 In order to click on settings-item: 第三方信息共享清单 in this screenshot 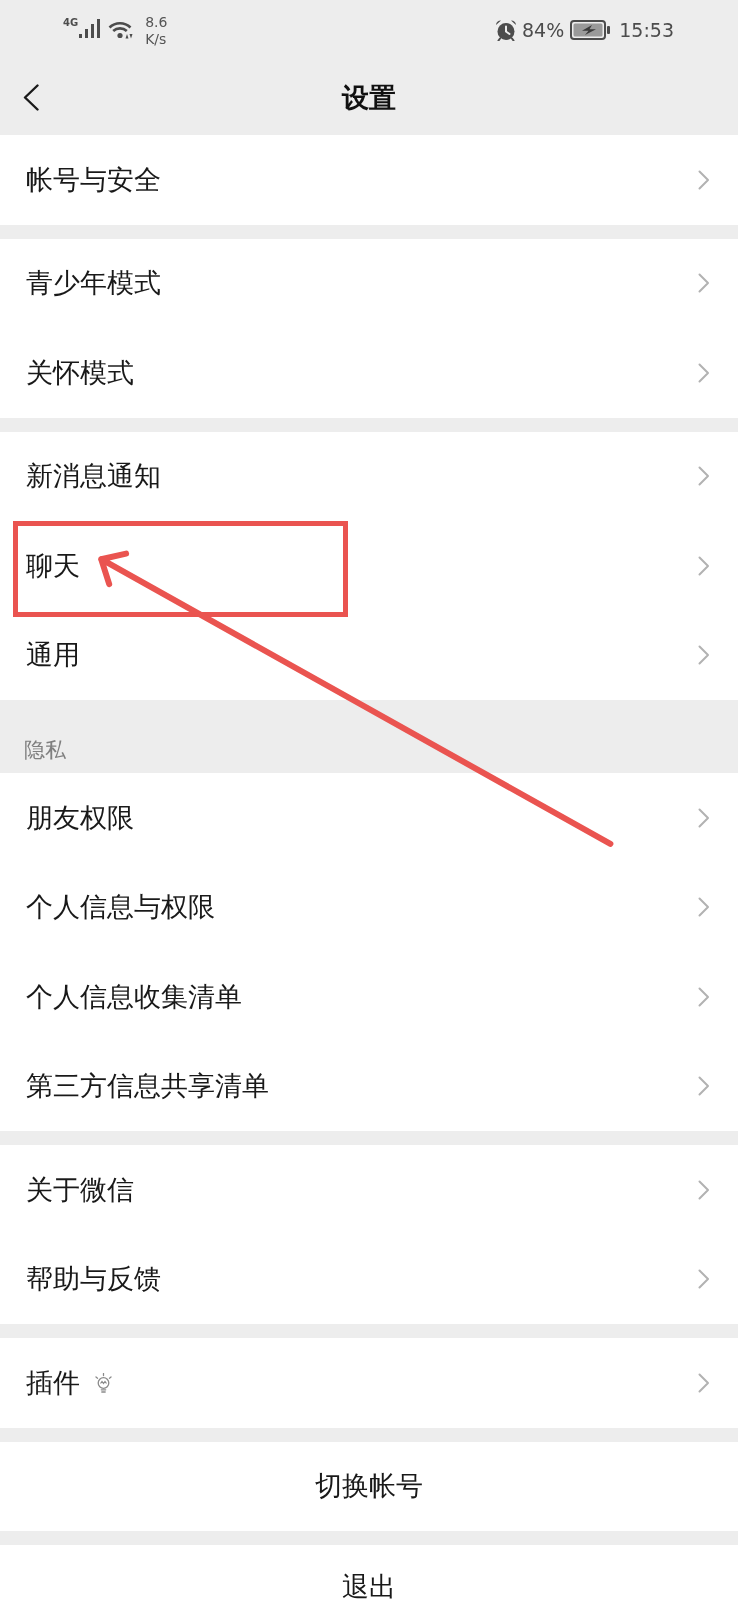, I will do `click(369, 1086)`.